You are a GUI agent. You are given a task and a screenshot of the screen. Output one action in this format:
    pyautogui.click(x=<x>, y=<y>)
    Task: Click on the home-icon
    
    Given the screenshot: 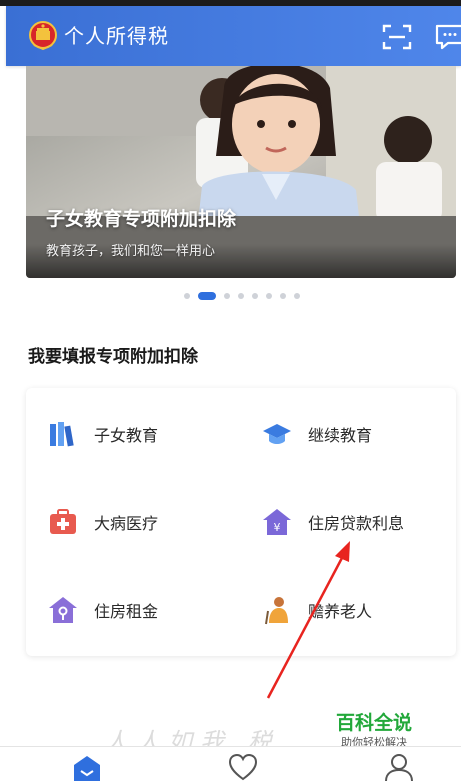 What is the action you would take?
    pyautogui.click(x=87, y=767)
    